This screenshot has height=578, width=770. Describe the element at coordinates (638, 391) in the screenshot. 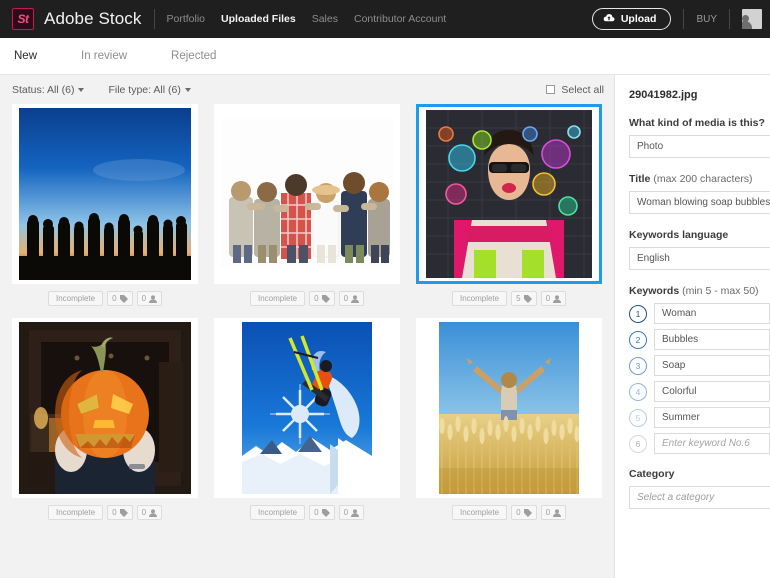

I see `keyword-number-badge: 4` at that location.